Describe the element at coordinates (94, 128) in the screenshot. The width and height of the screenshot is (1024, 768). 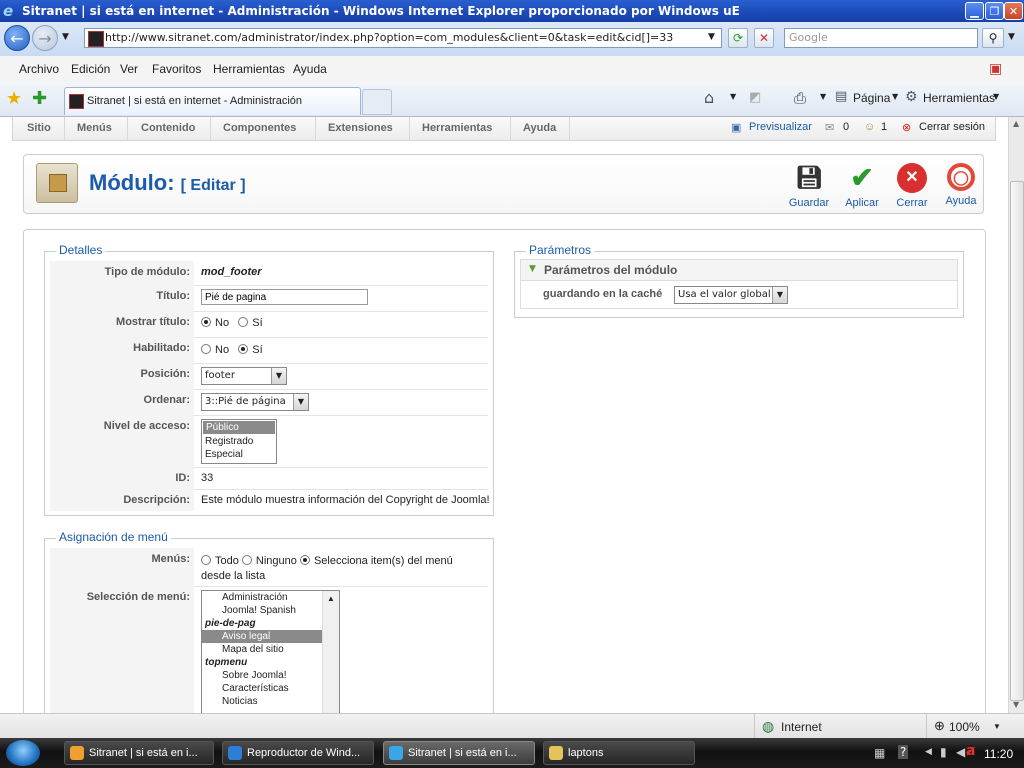
I see `admin-menu-menus: Menús` at that location.